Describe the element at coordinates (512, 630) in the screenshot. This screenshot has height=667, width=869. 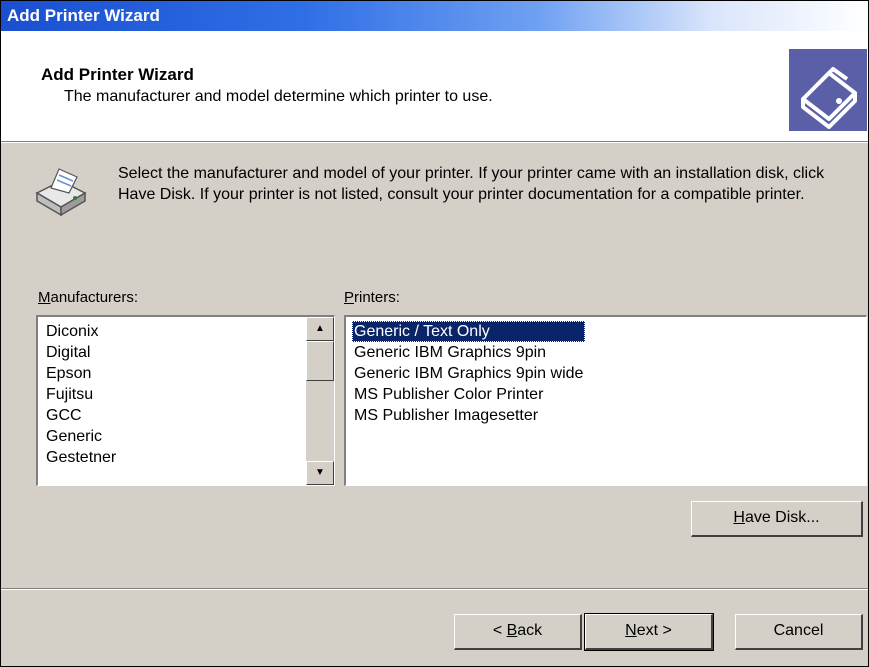
I see `back-accel: B` at that location.